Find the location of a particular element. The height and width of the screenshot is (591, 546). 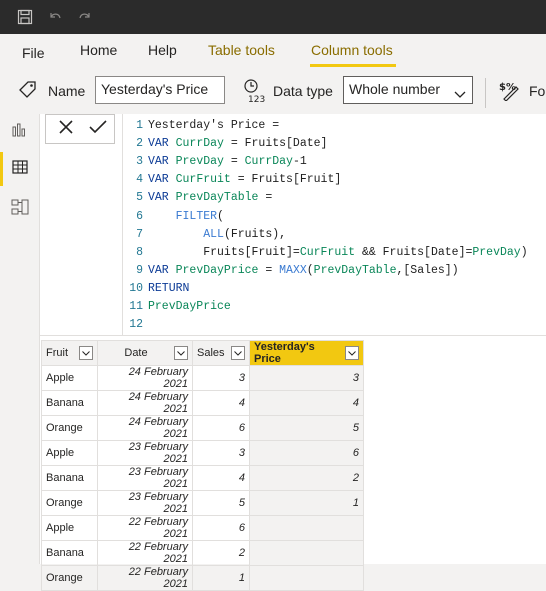

close-icon is located at coordinates (66, 129).